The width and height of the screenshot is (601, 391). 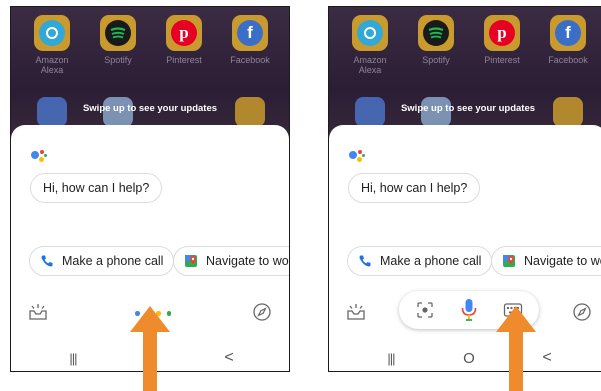 I want to click on annotation-arrow-up-left, so click(x=150, y=348).